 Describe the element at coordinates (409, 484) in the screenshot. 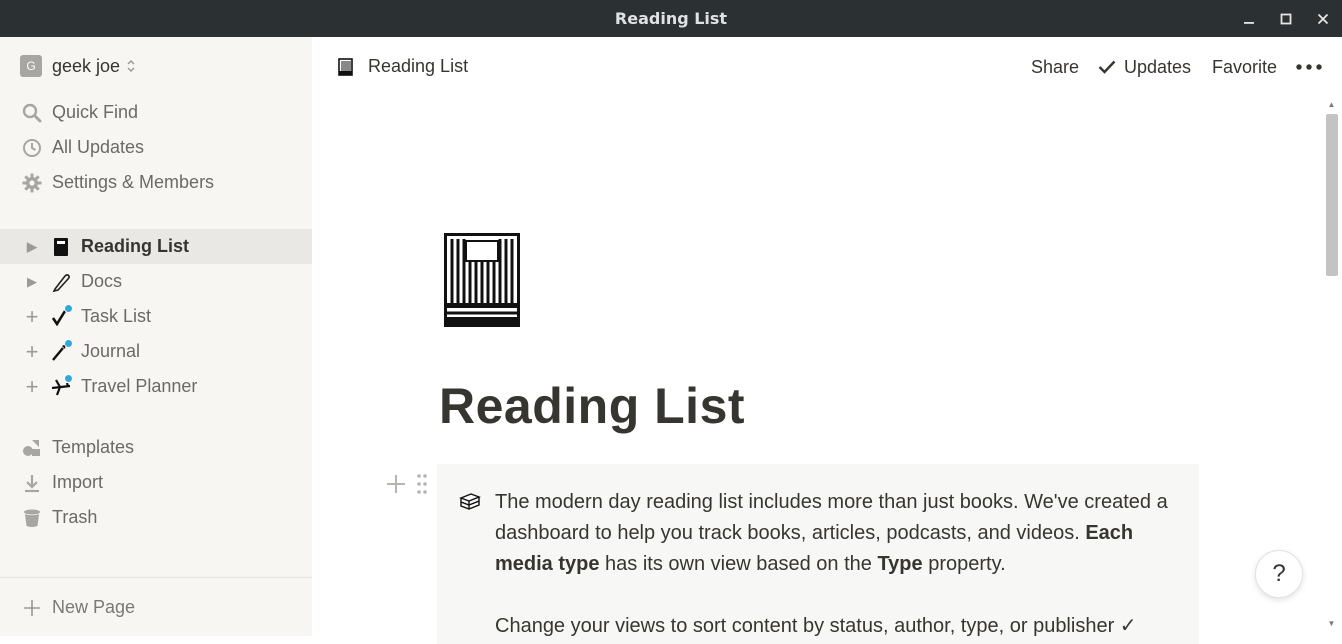

I see `block-tools` at that location.